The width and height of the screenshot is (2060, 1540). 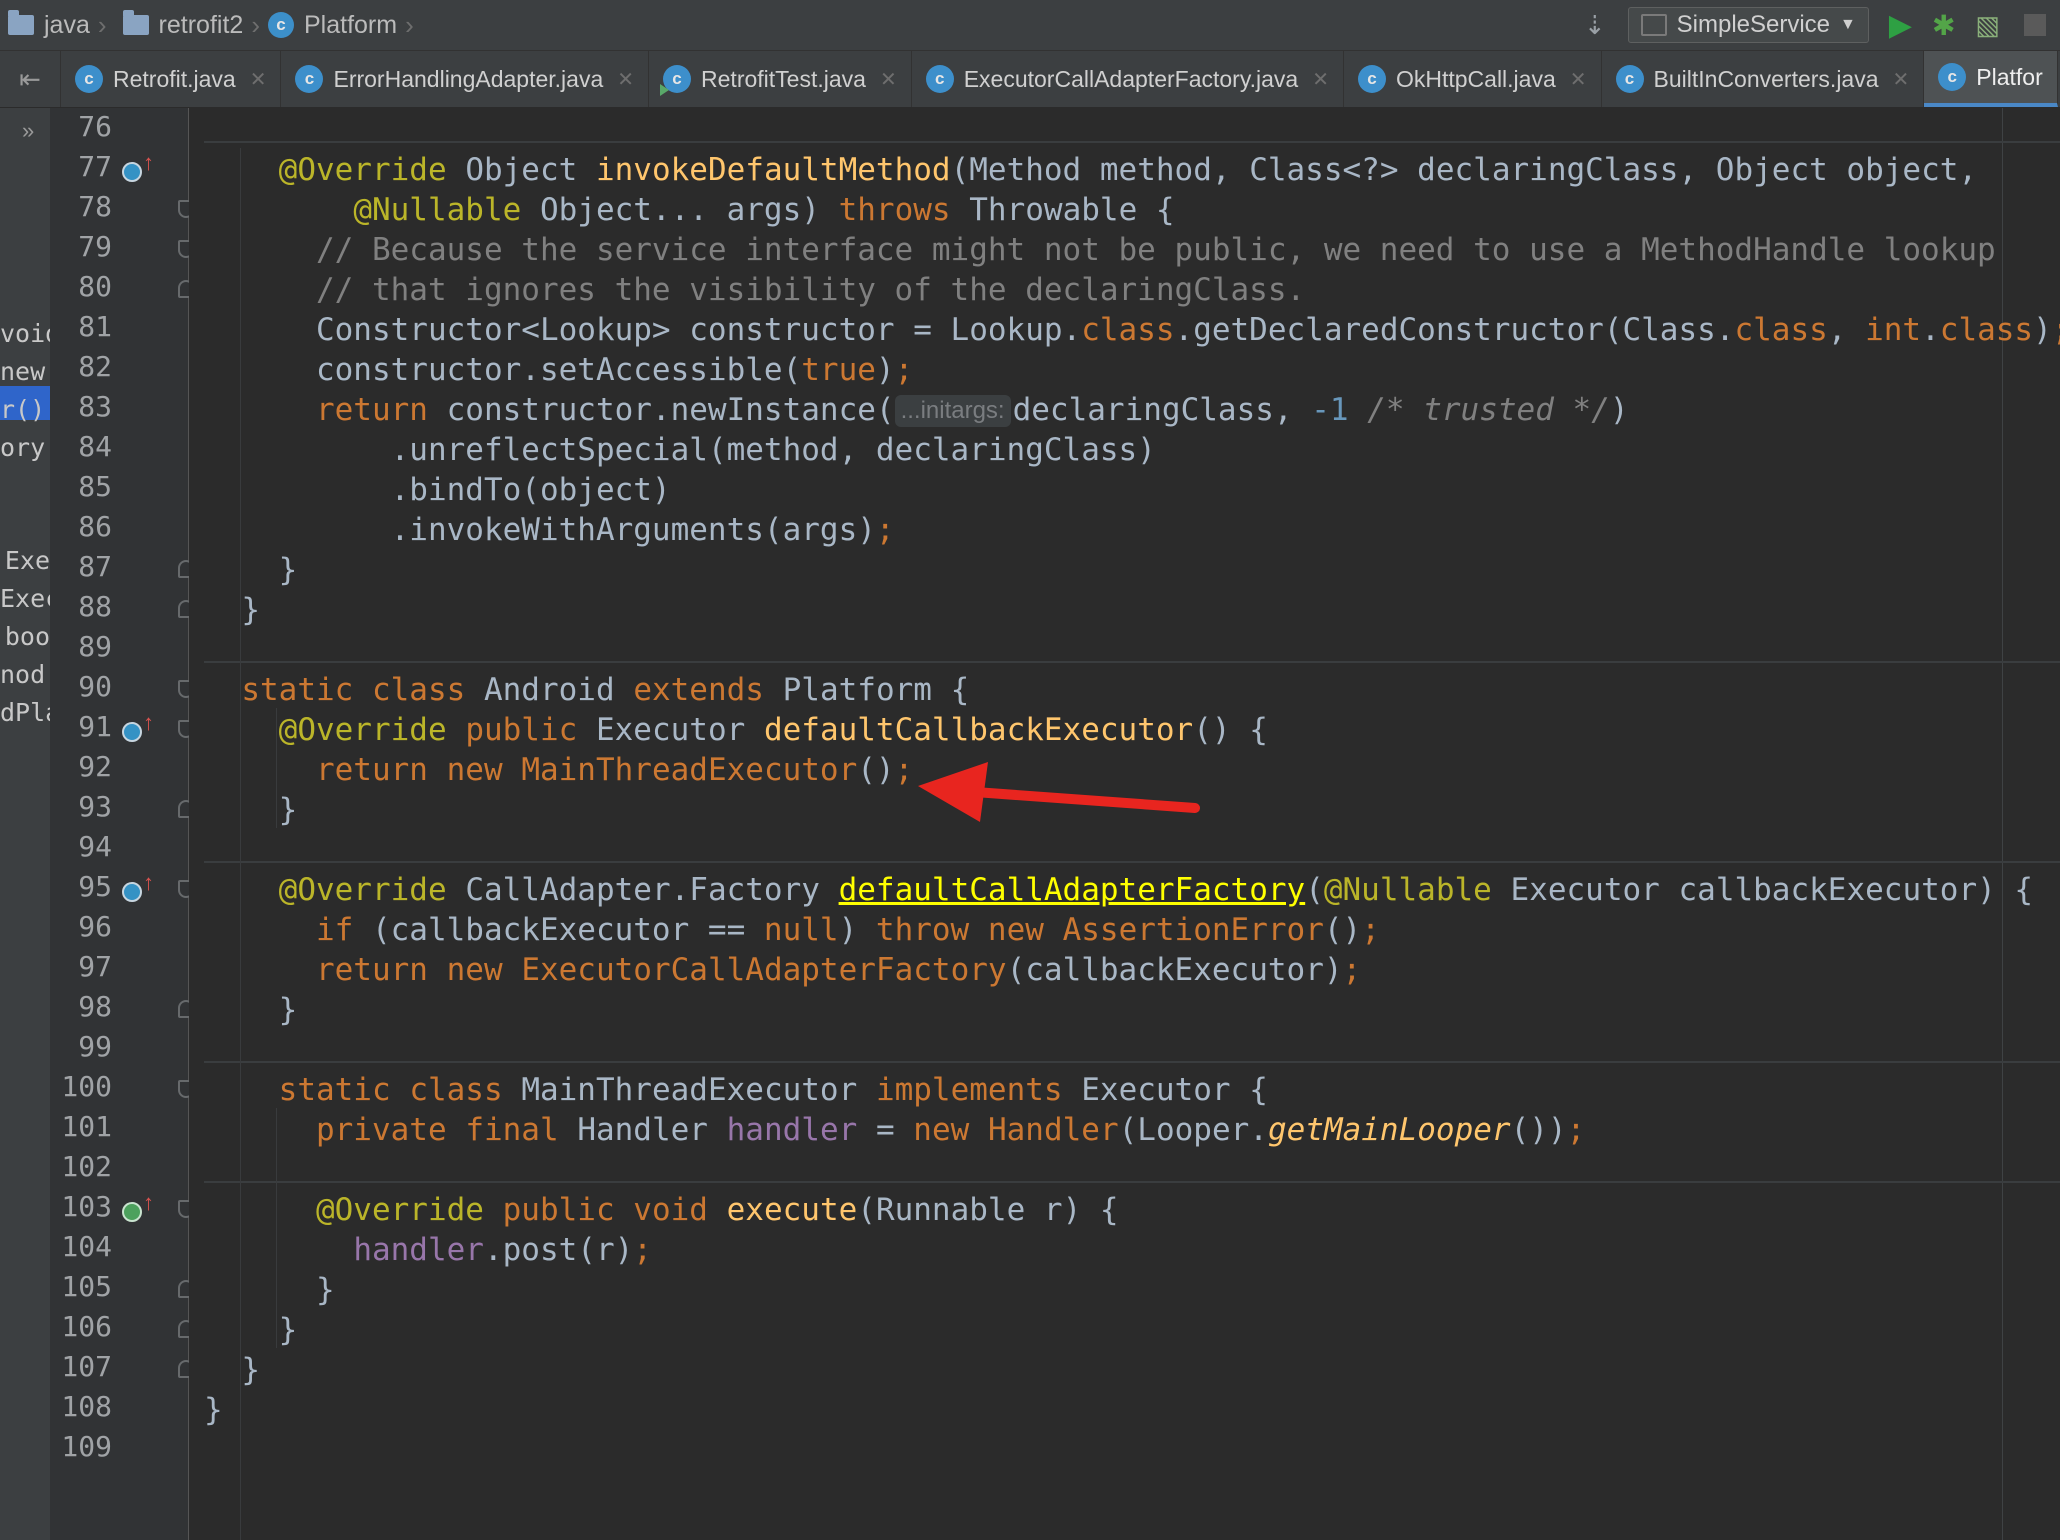 I want to click on tab-executorcalladapterfactory-java: c ExecutorCallAdapterFactory.java ✕, so click(x=1128, y=79).